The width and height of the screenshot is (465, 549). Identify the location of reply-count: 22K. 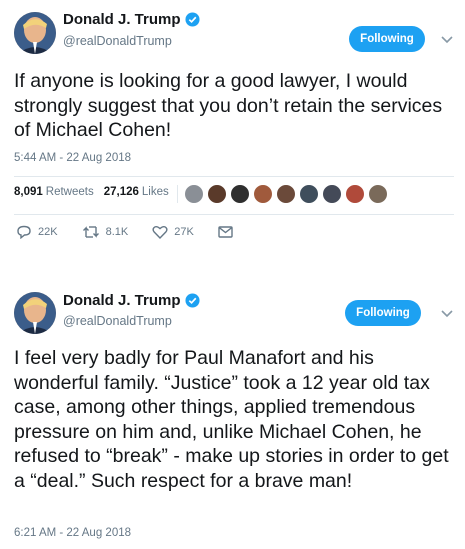
(48, 232).